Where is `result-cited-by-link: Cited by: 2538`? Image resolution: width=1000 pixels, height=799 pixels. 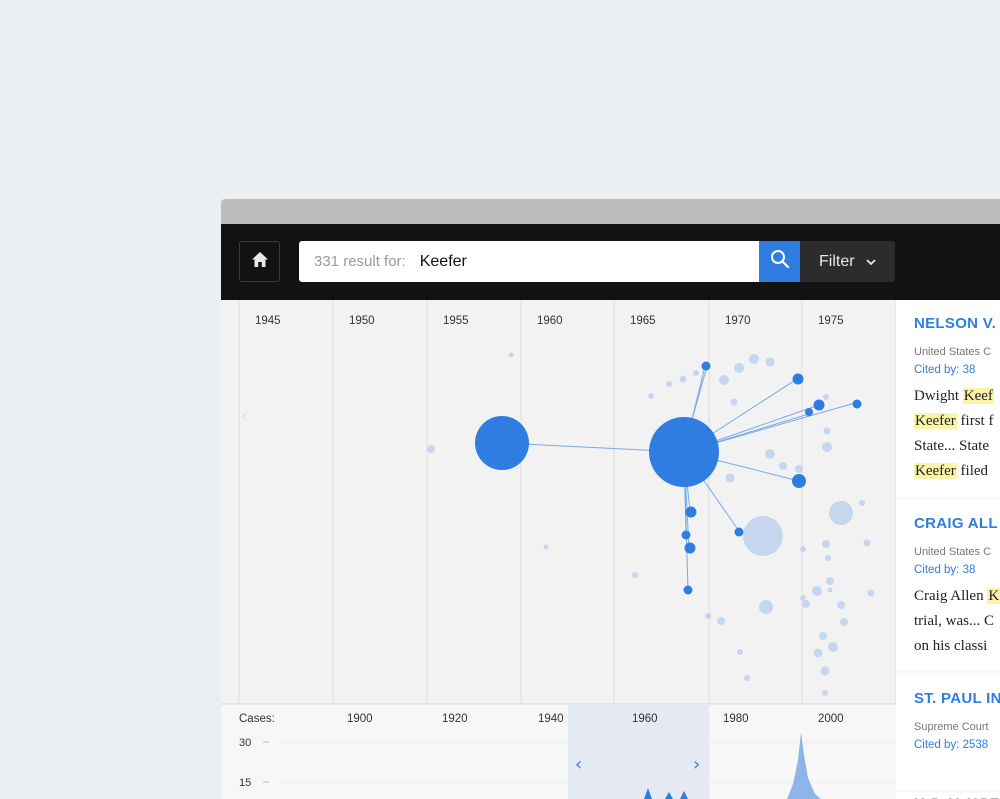
result-cited-by-link: Cited by: 2538 is located at coordinates (951, 745).